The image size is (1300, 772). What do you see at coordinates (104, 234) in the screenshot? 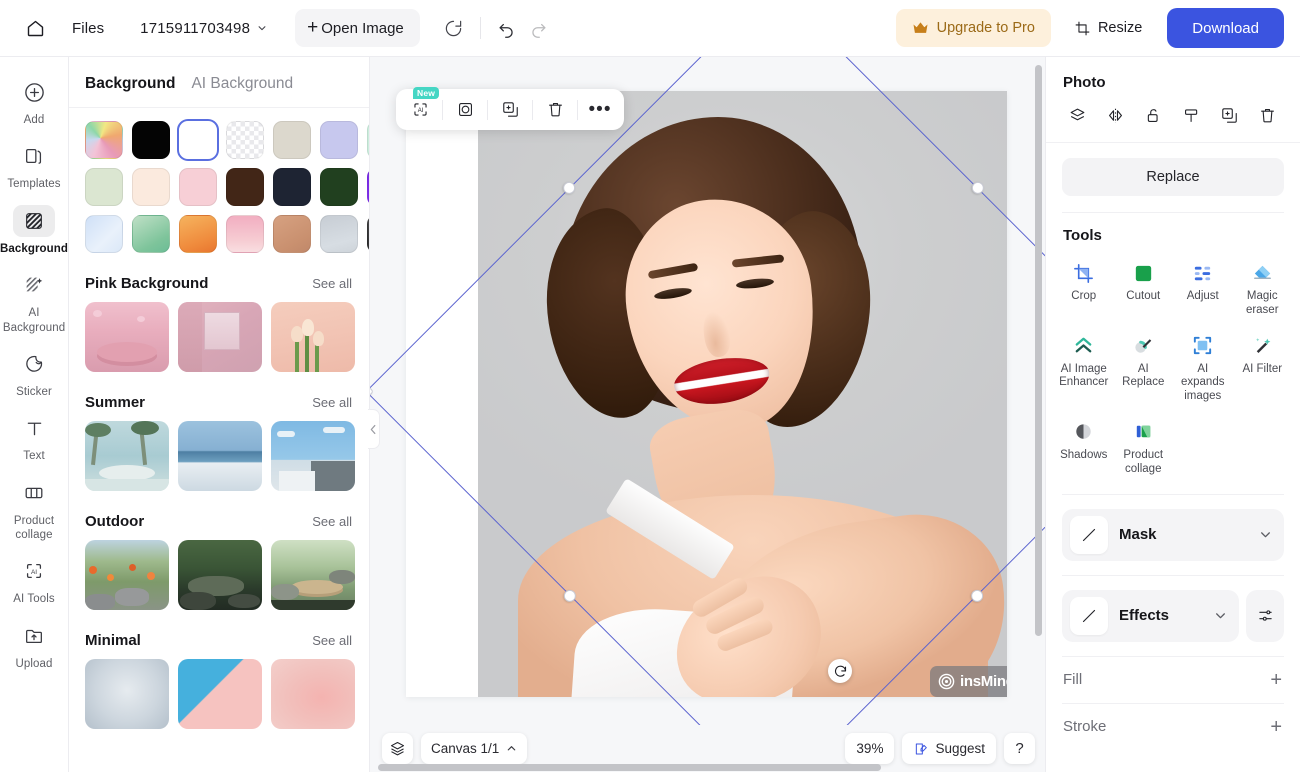
I see `swatch-pale-blue` at bounding box center [104, 234].